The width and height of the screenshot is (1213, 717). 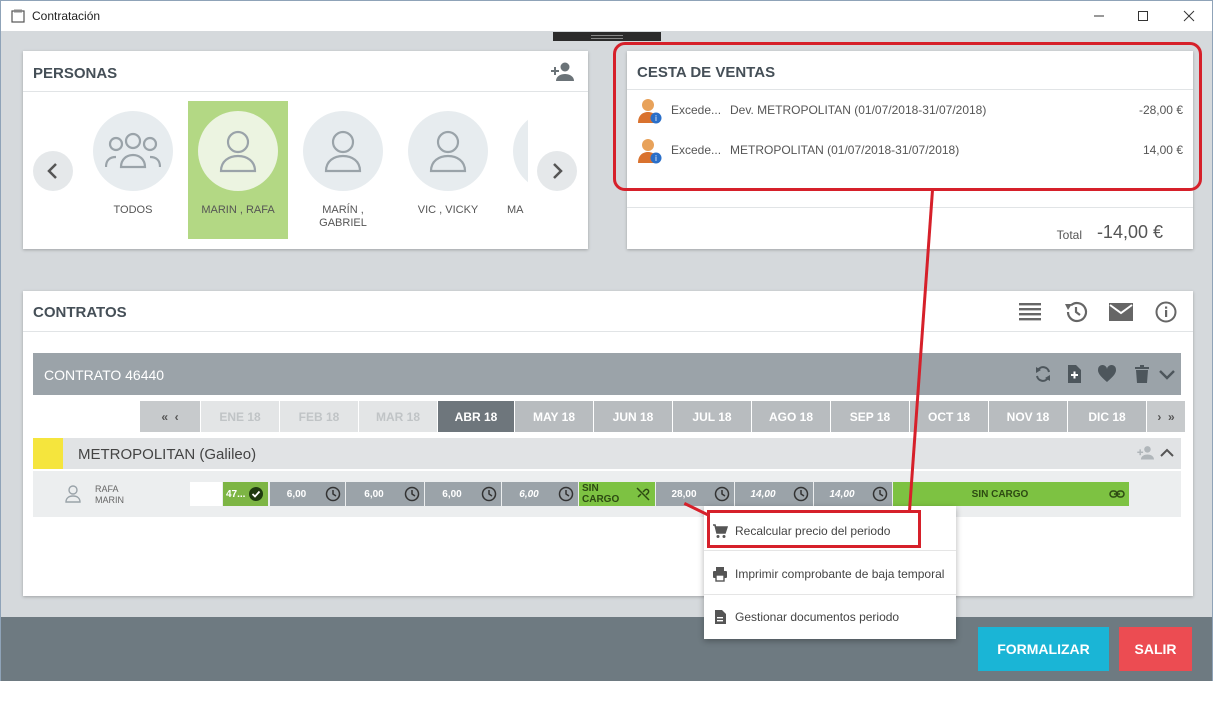 What do you see at coordinates (791, 416) in the screenshot?
I see `month-ago-18: AGO 18` at bounding box center [791, 416].